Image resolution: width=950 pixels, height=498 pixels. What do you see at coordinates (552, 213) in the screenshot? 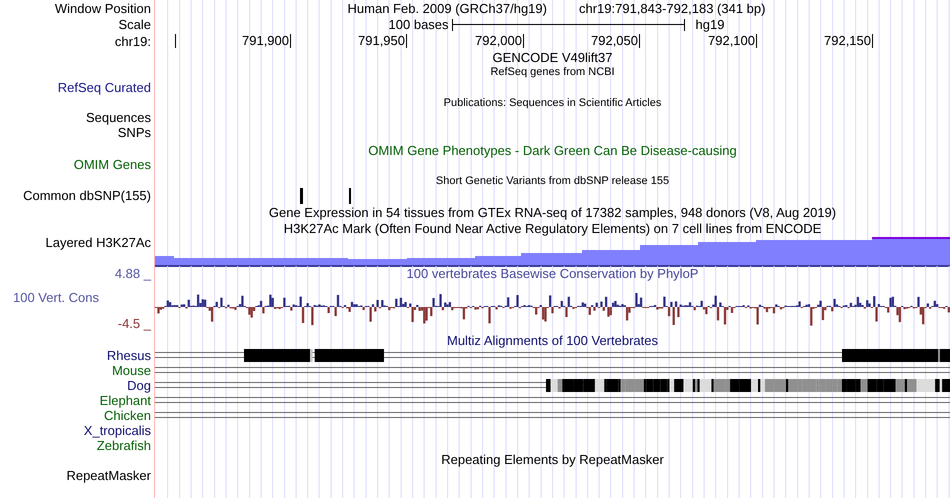
I see `track-title: Gene Expression in 54 tissues from GTEx RNA-seq of 17382 samples, 948 donors (V8, Aug 2019)` at bounding box center [552, 213].